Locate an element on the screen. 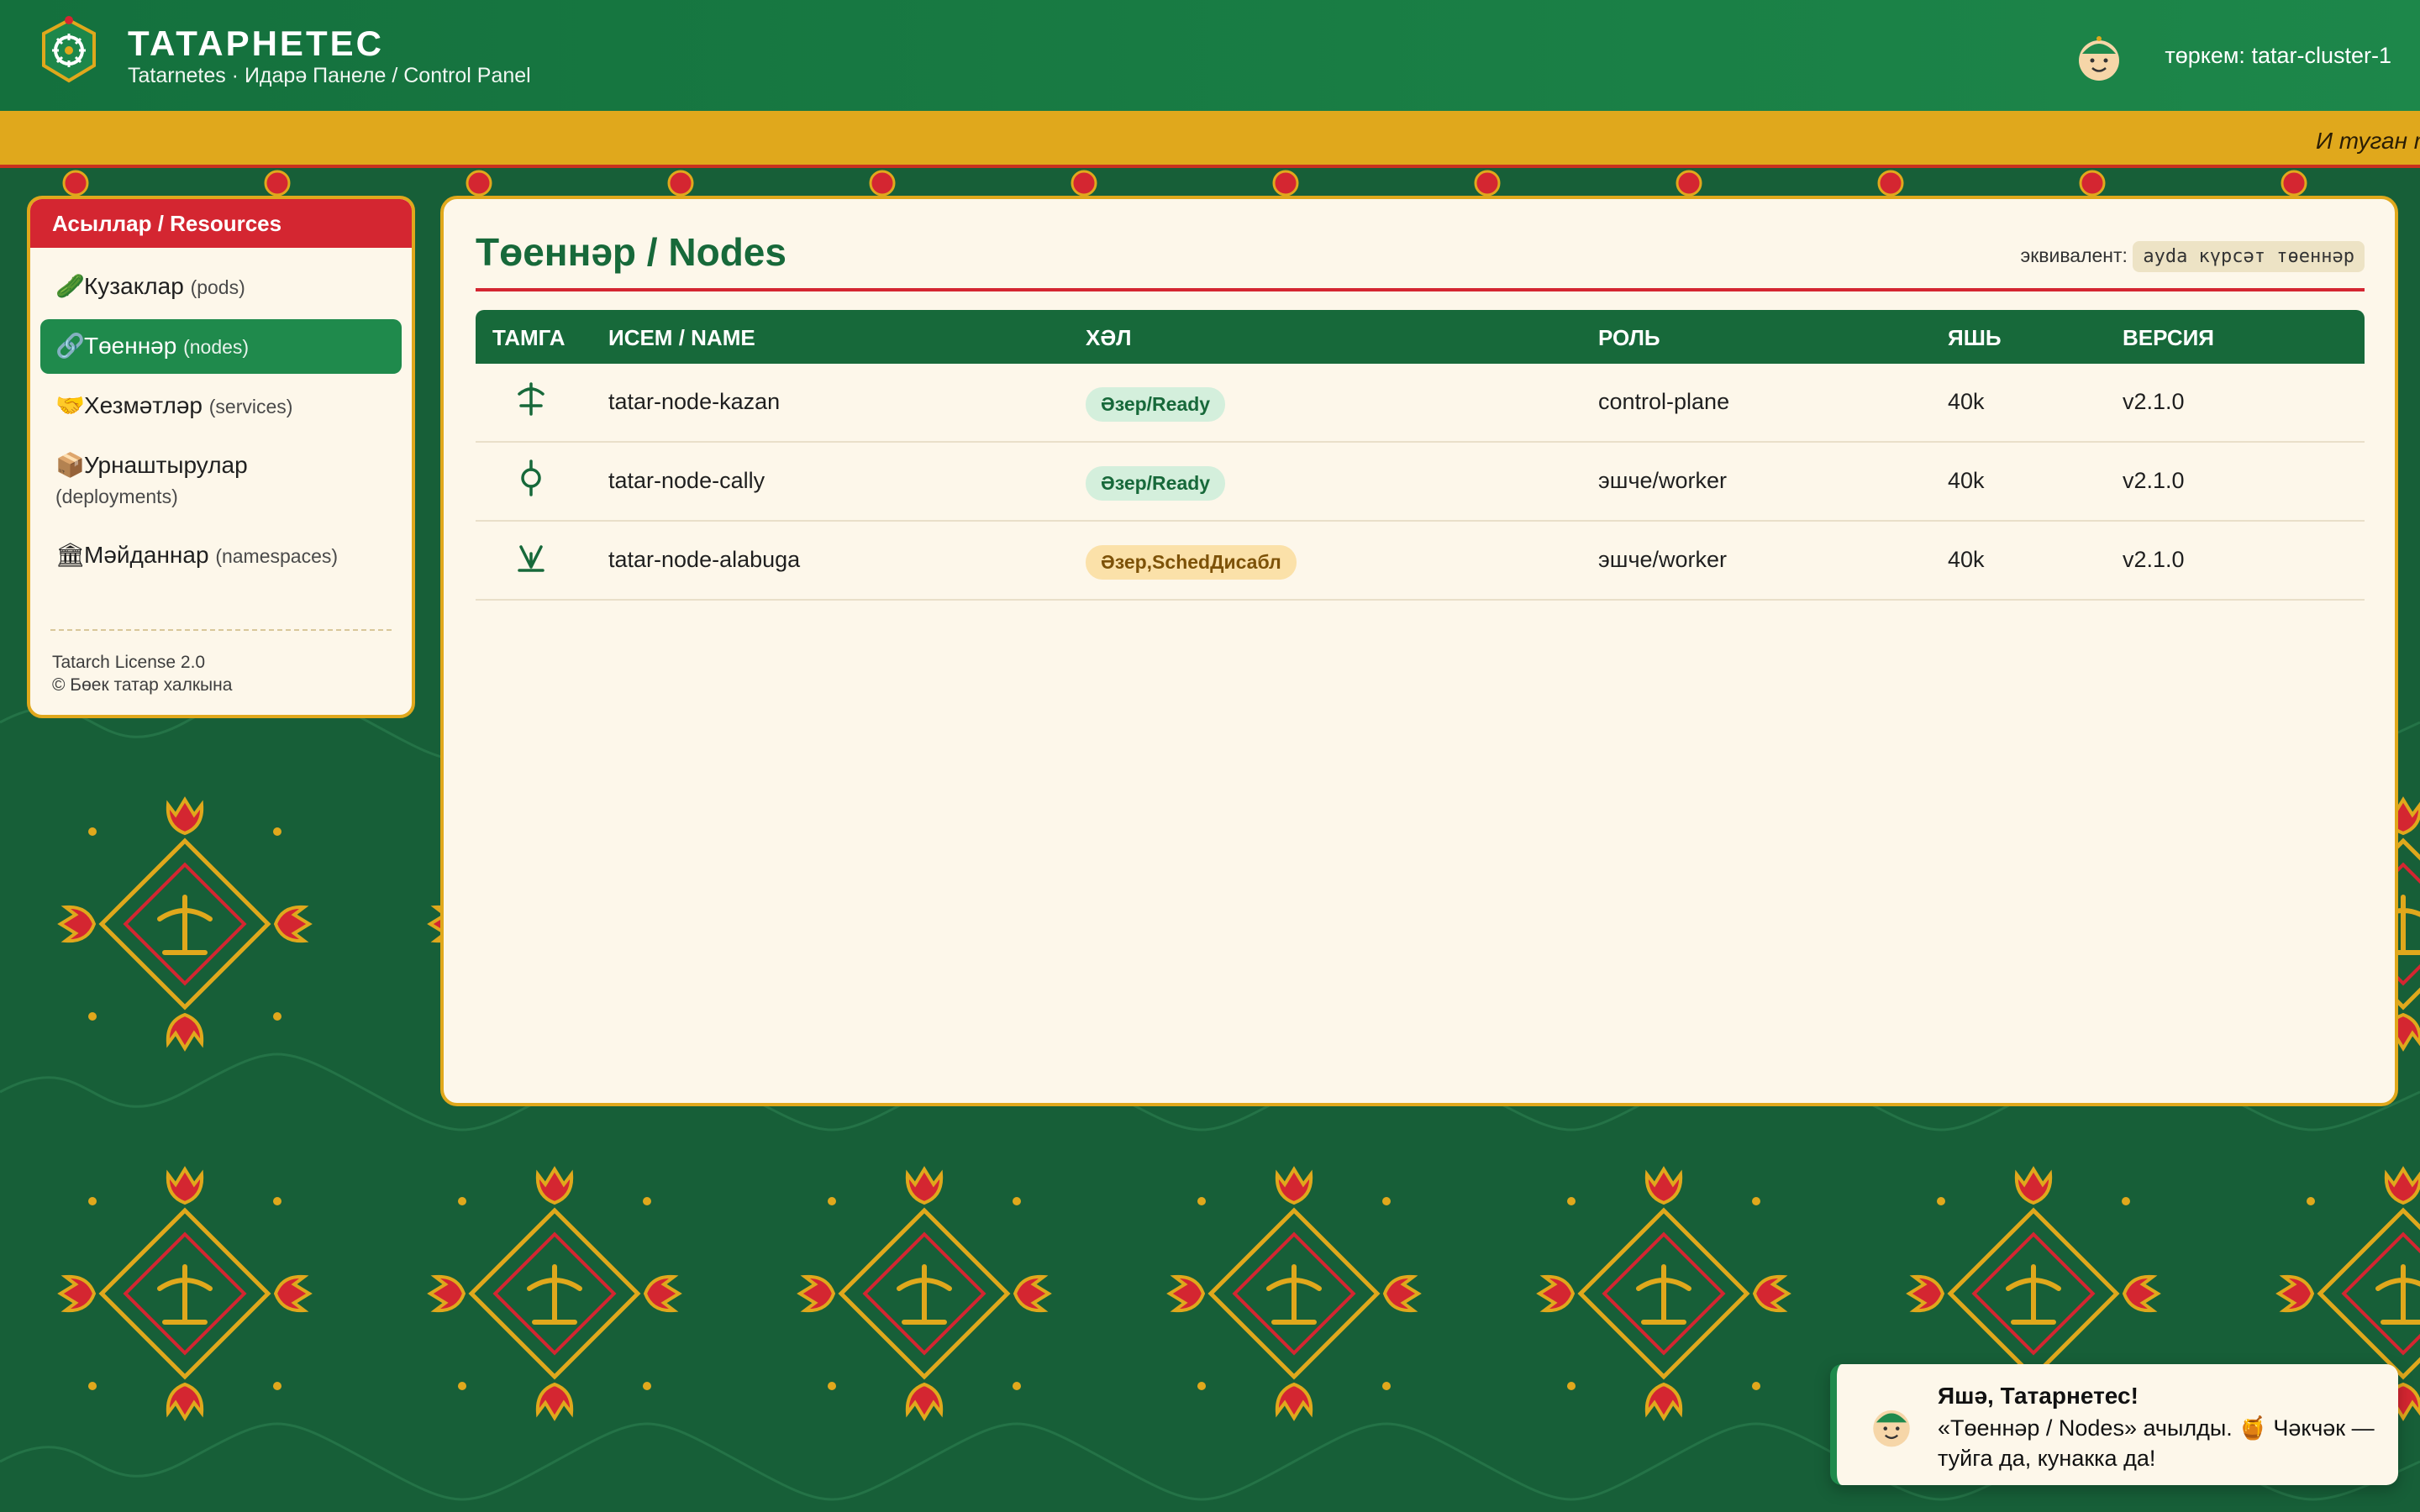  sidebar-item-label: Төеннәр is located at coordinates (130, 346).